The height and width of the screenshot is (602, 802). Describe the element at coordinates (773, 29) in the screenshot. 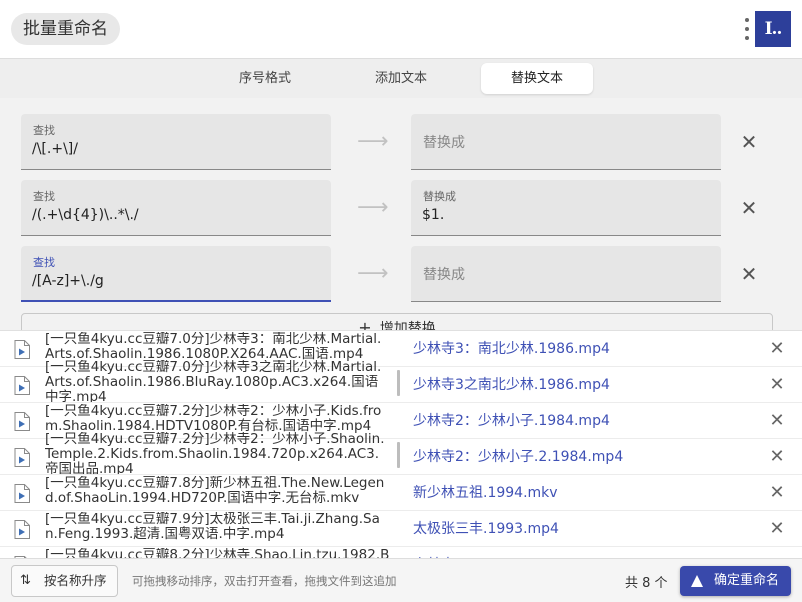

I see `app-logo: I..` at that location.